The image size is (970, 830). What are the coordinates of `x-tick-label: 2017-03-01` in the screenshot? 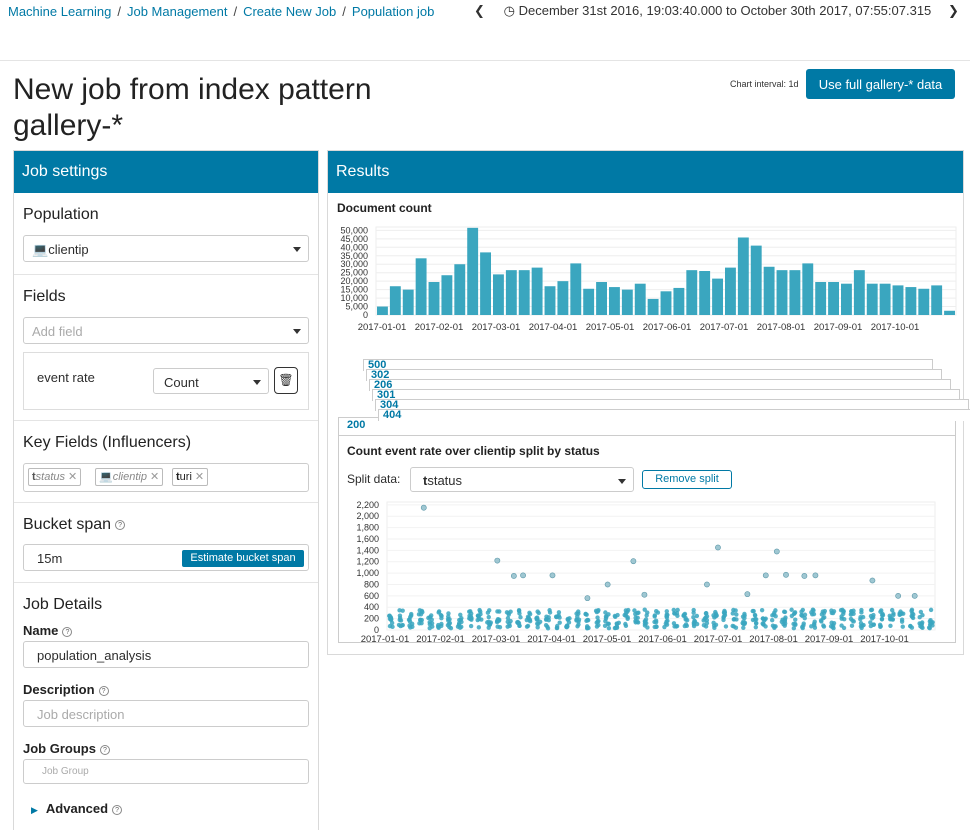 It's located at (496, 638).